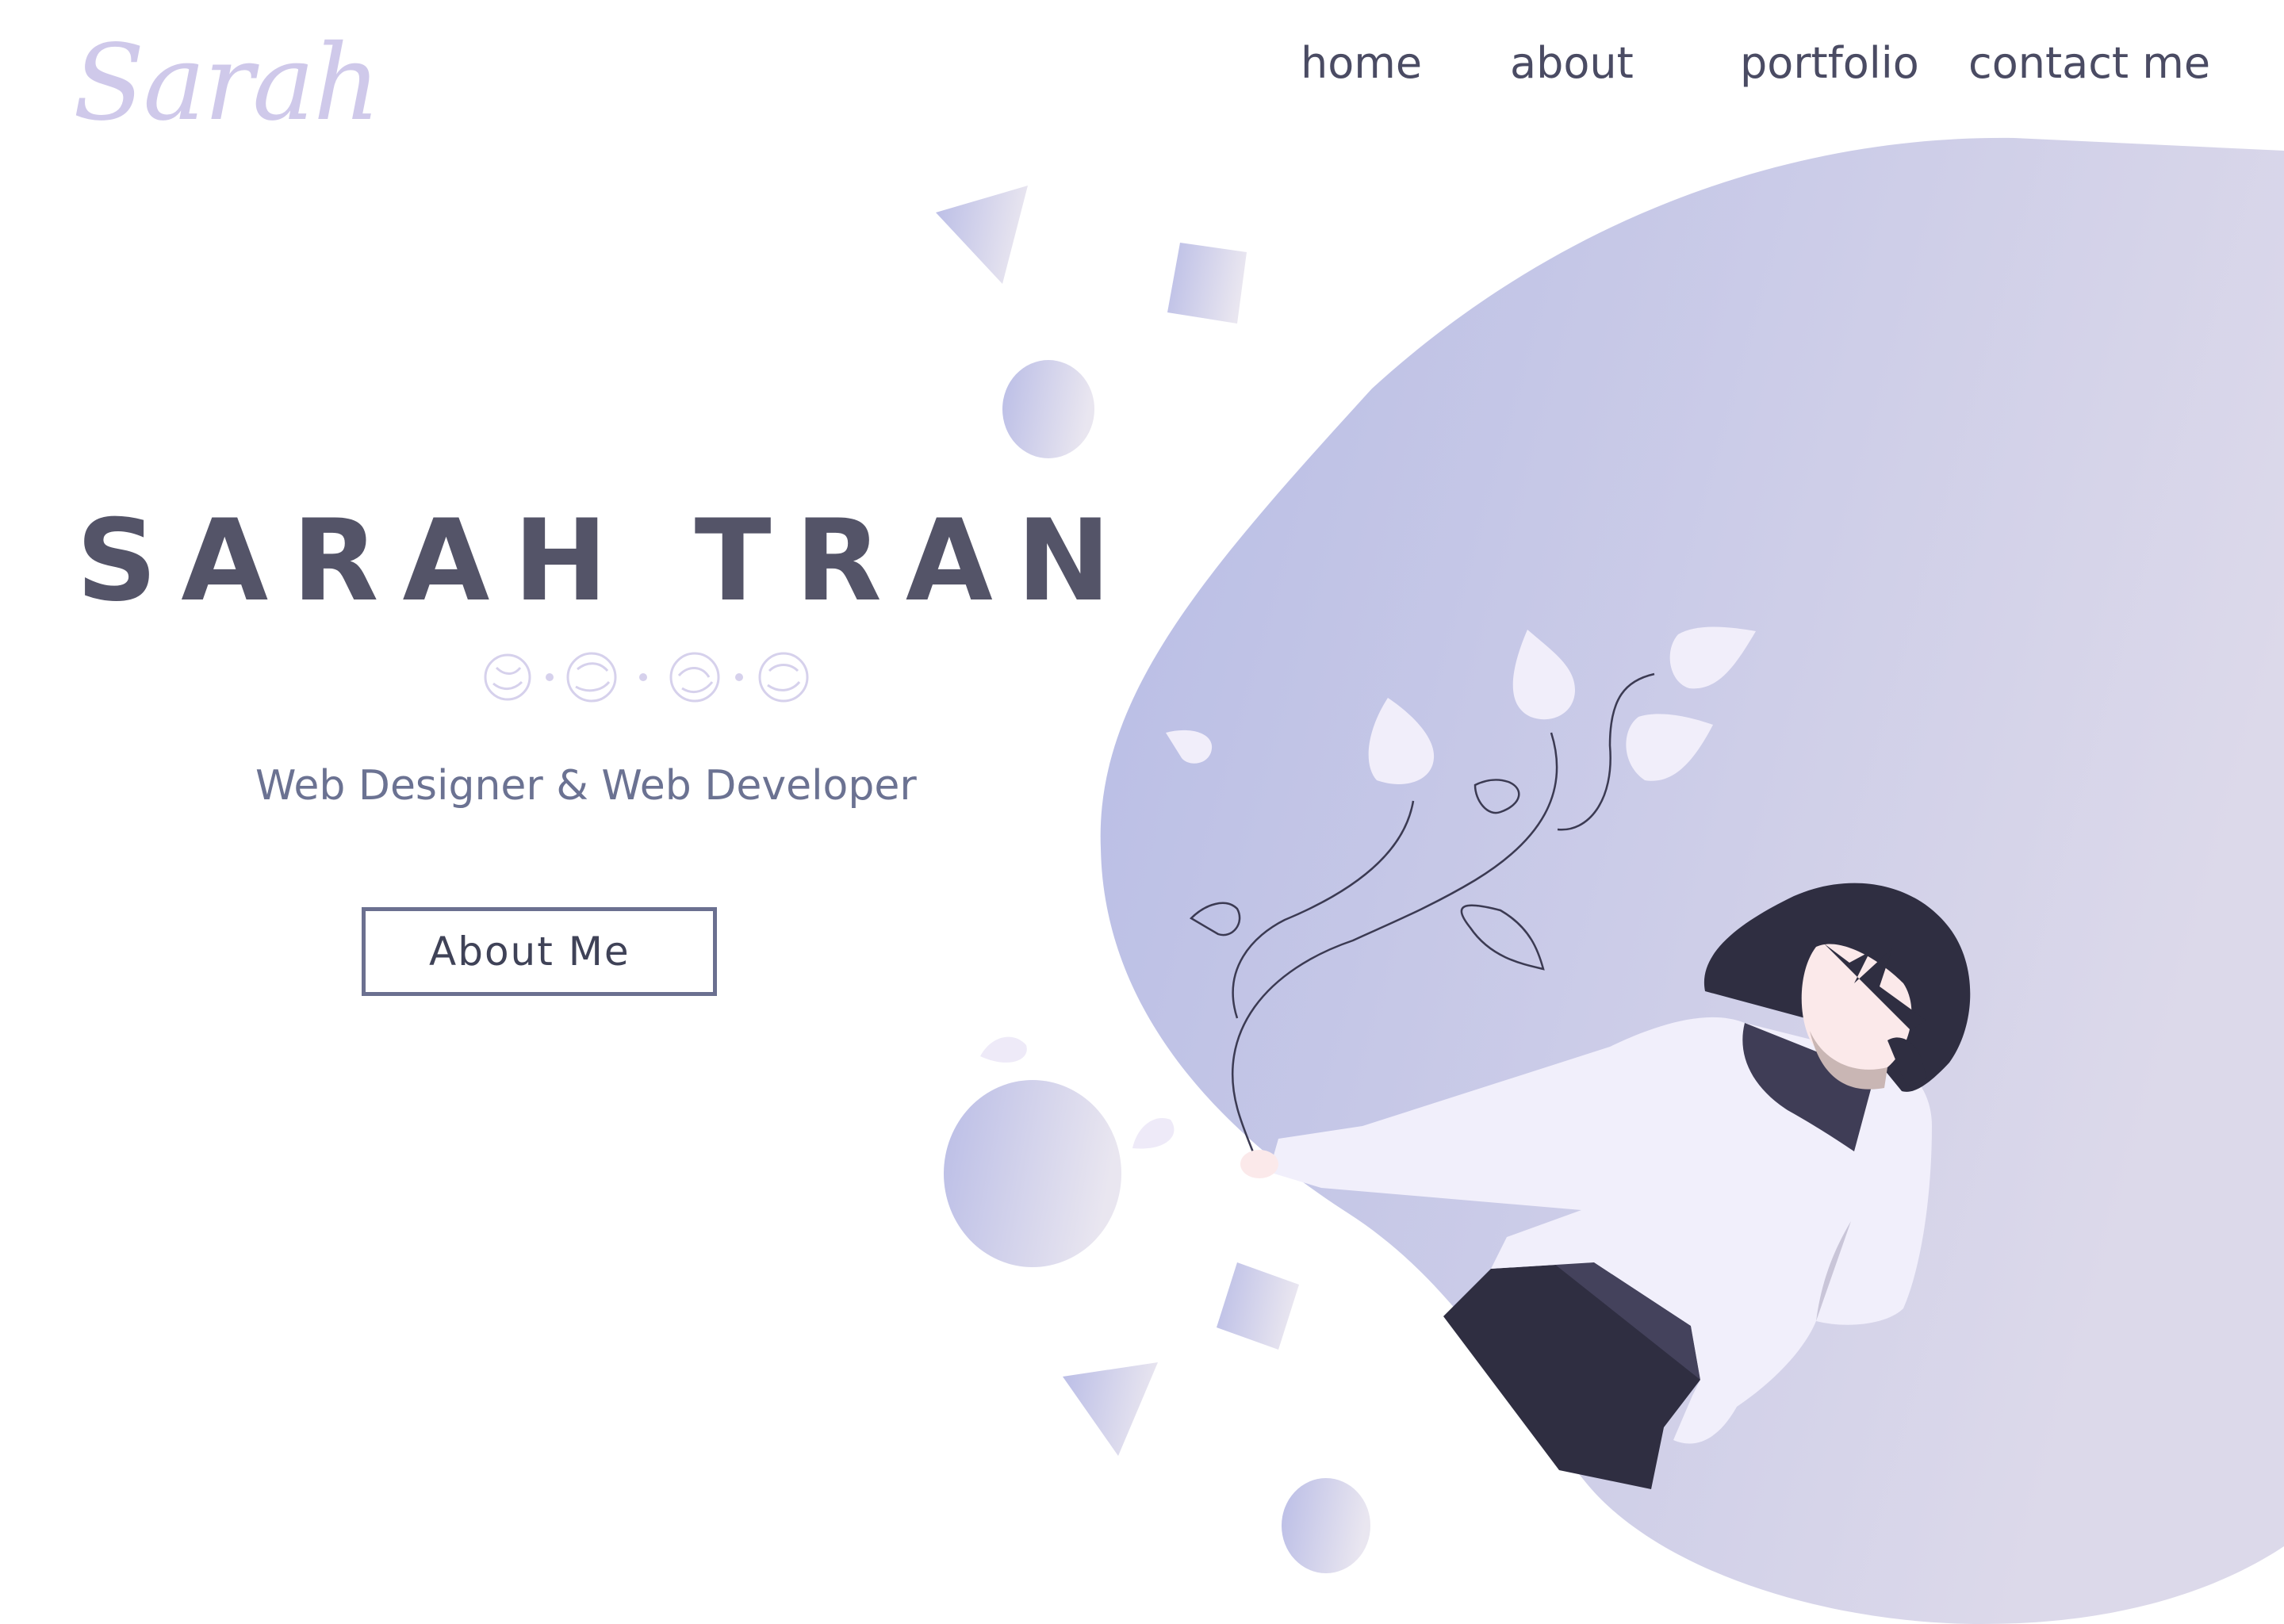  What do you see at coordinates (227, 84) in the screenshot?
I see `logo: Sarah` at bounding box center [227, 84].